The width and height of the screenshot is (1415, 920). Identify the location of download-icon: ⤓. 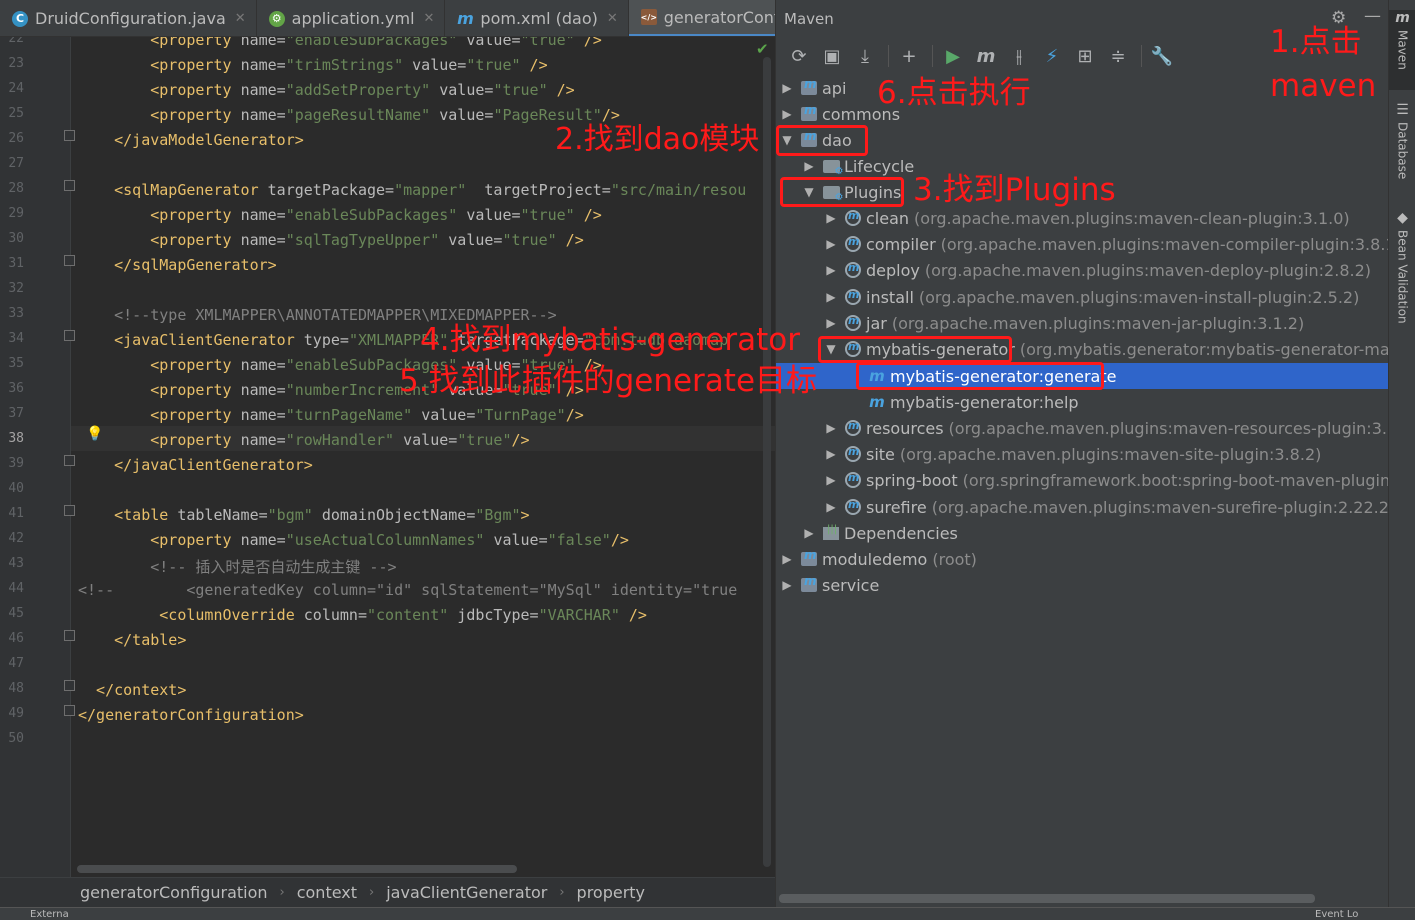
(865, 56).